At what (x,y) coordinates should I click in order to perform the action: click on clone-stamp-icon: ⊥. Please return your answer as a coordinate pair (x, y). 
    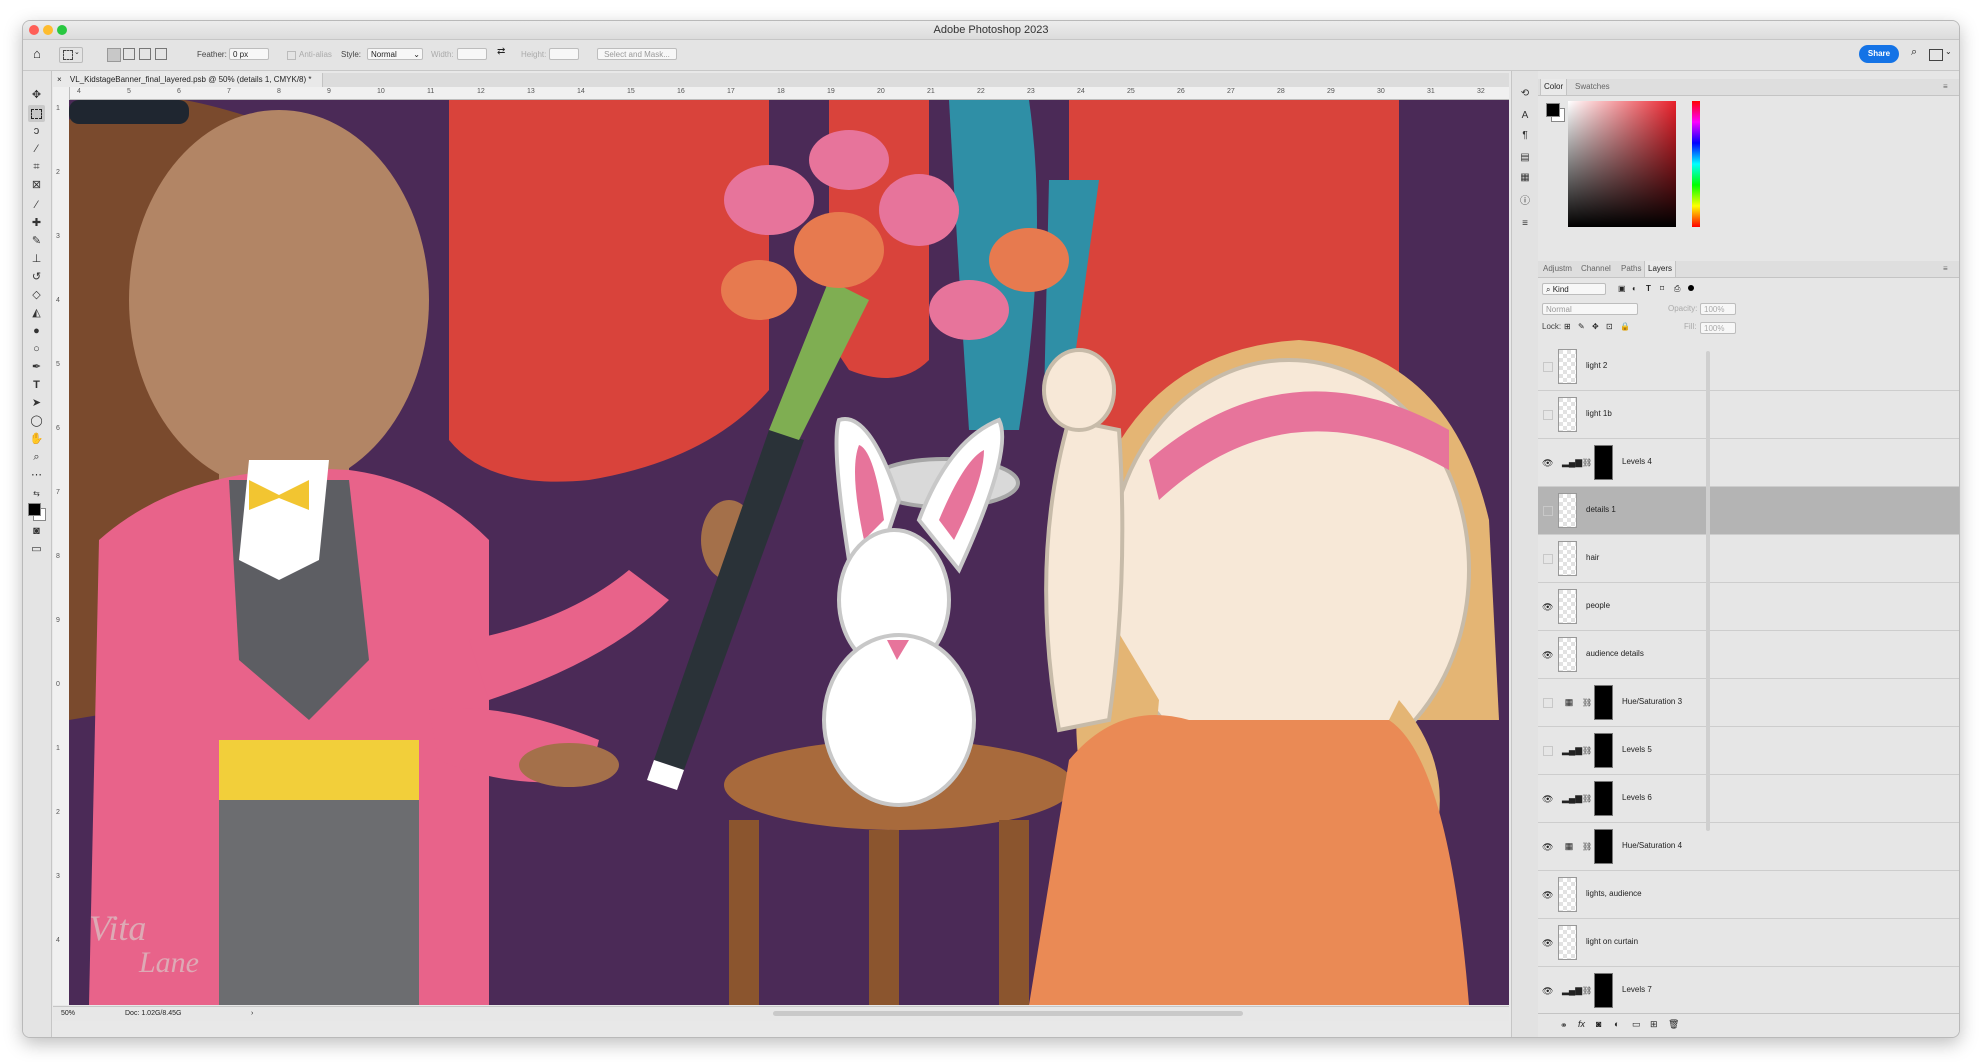
    Looking at the image, I should click on (36, 259).